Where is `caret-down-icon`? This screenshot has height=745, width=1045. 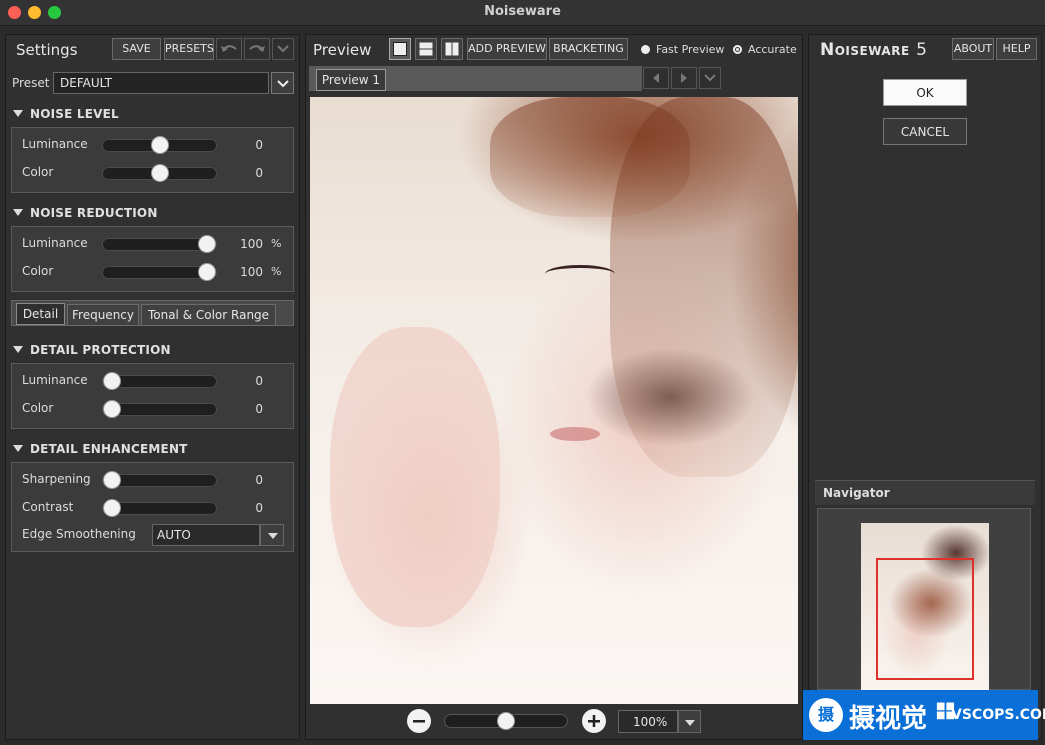
caret-down-icon is located at coordinates (273, 536).